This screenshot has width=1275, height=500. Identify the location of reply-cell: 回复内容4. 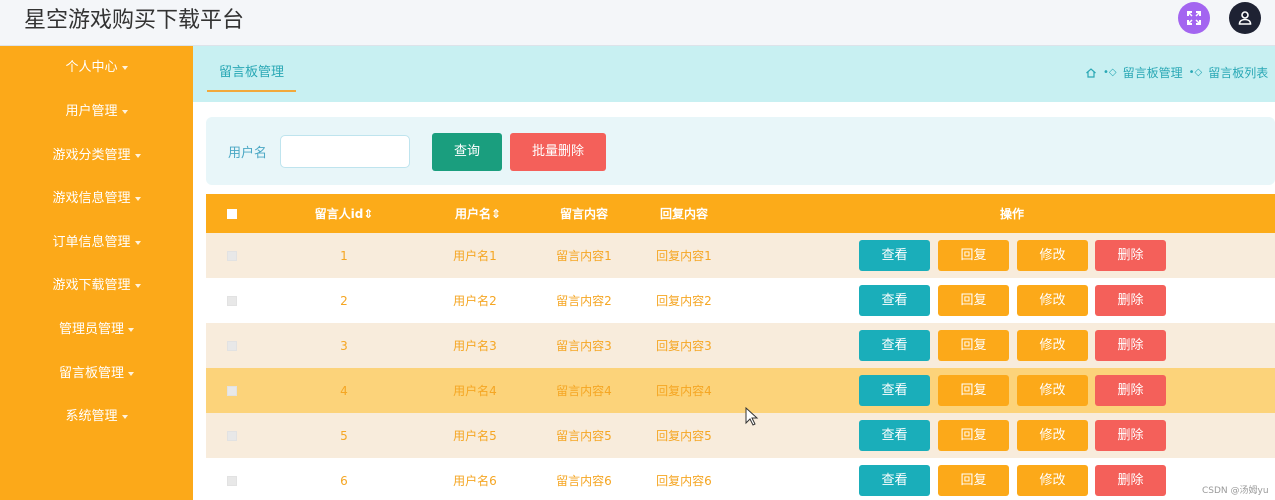
(684, 391).